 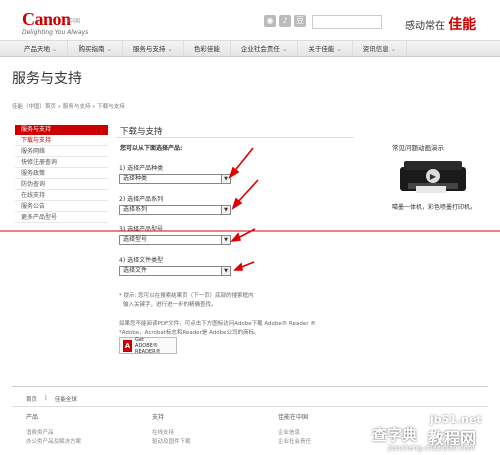 I want to click on nav-item-products: 产品天地 ⌄, so click(x=41, y=48).